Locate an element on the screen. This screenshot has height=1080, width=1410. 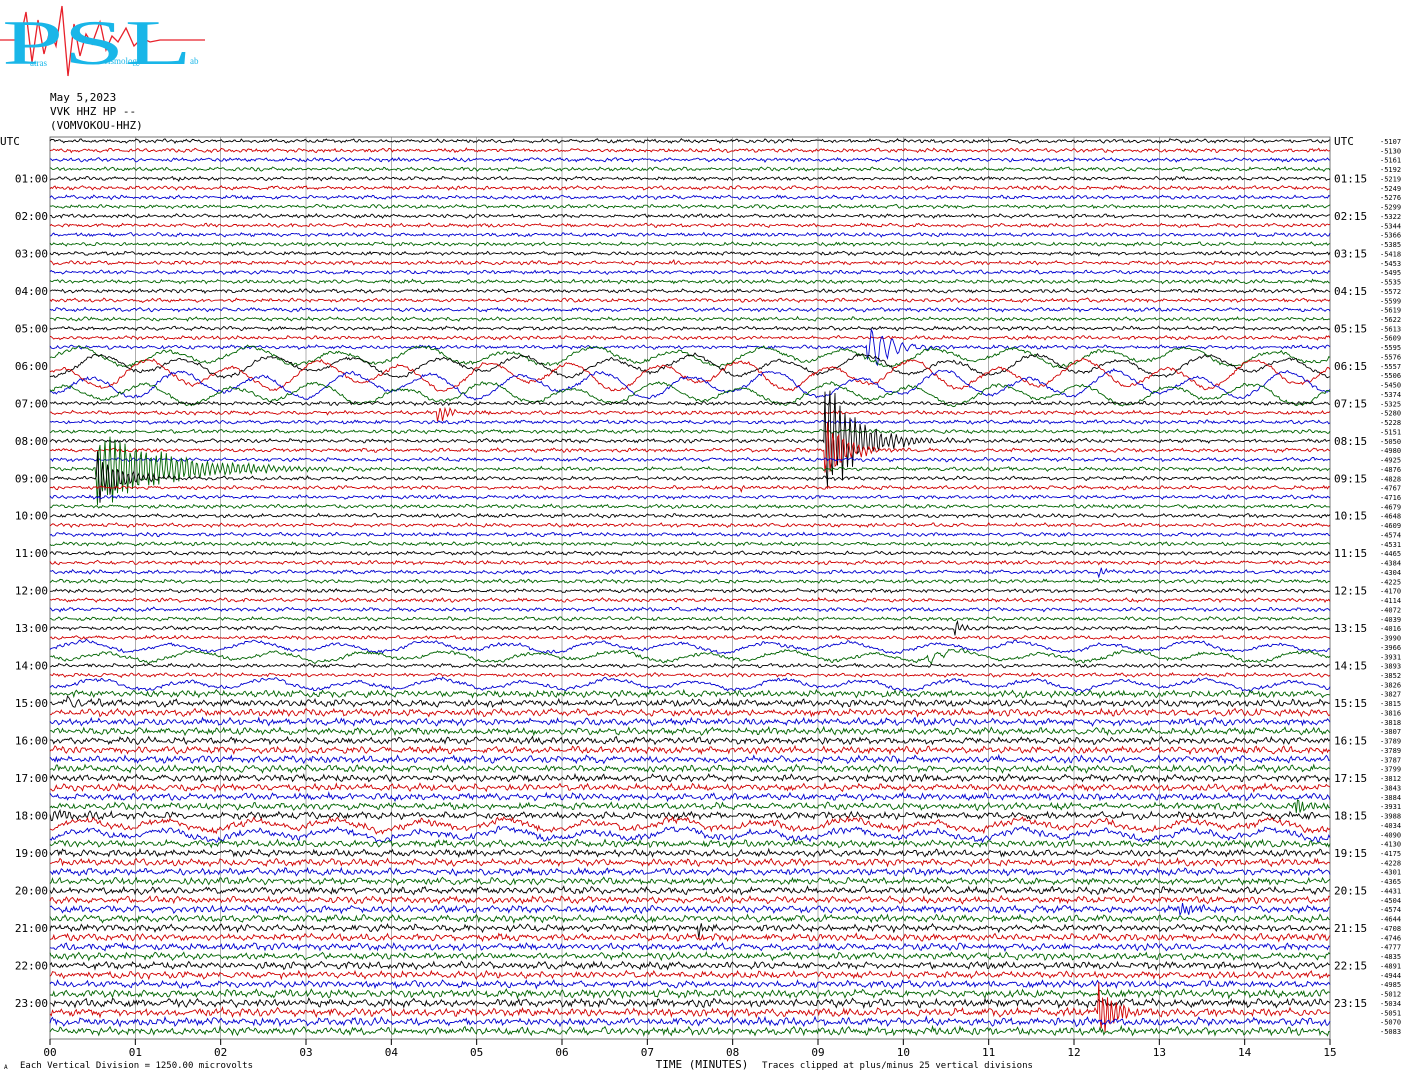
trace-offset-label: -4504 is located at coordinates (1390, 901).